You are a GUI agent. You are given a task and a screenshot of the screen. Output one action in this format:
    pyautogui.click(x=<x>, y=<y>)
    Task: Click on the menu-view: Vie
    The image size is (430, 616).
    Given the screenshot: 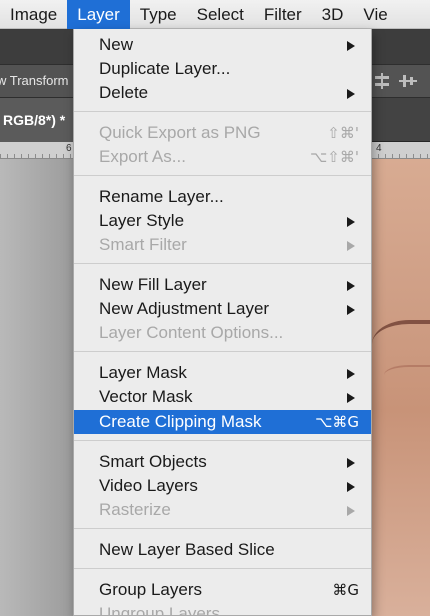 What is the action you would take?
    pyautogui.click(x=370, y=14)
    